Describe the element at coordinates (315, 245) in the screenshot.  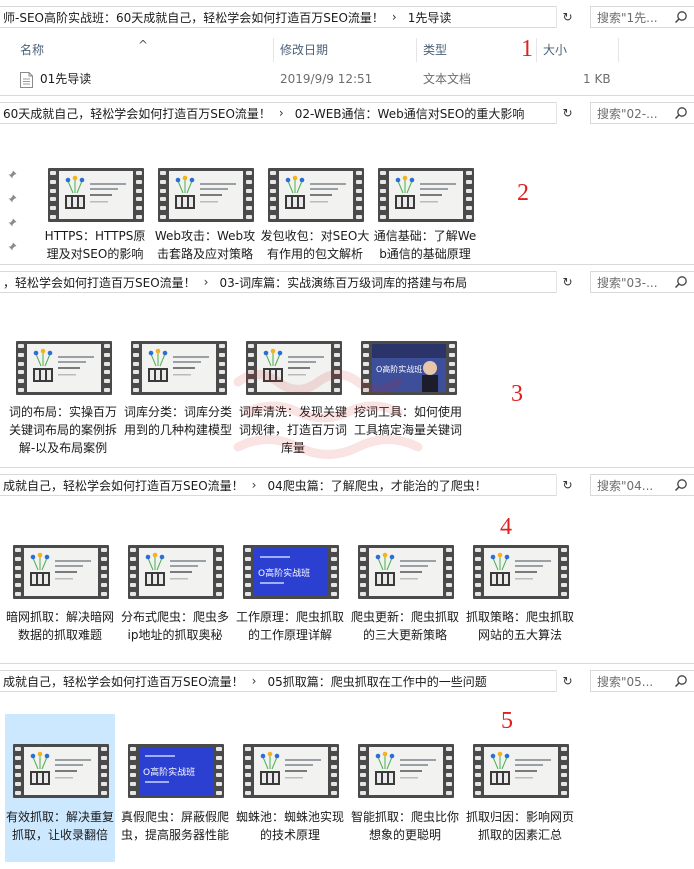
I see `file-name: 发包收包：对SEO大有作用的包文解析` at that location.